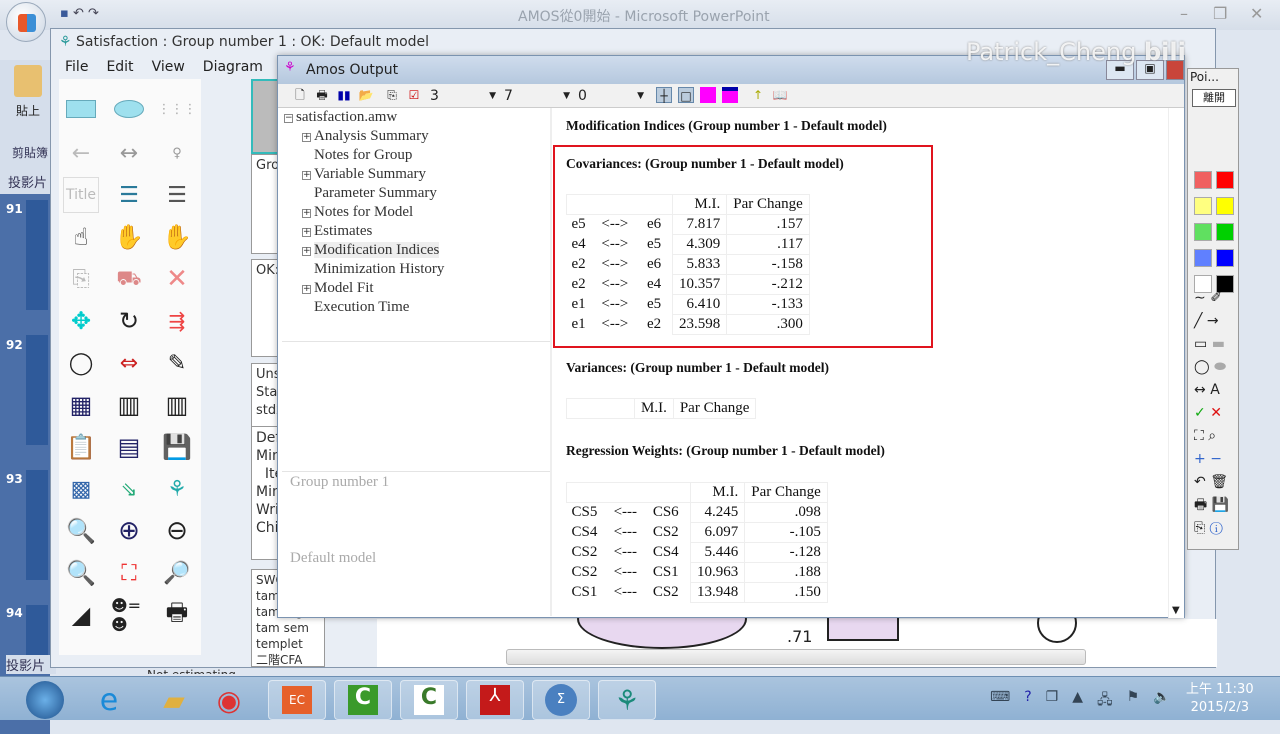 This screenshot has width=1280, height=734. I want to click on options-icon: ☑, so click(414, 95).